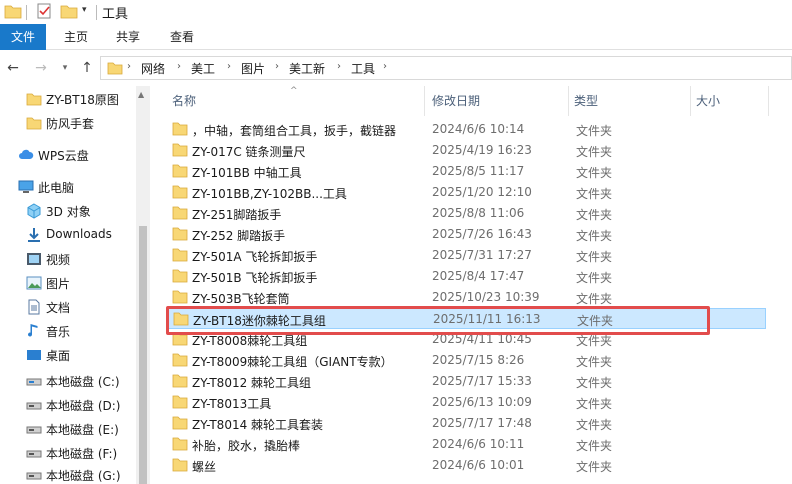 Image resolution: width=792 pixels, height=484 pixels. I want to click on new-folder-icon, so click(69, 11).